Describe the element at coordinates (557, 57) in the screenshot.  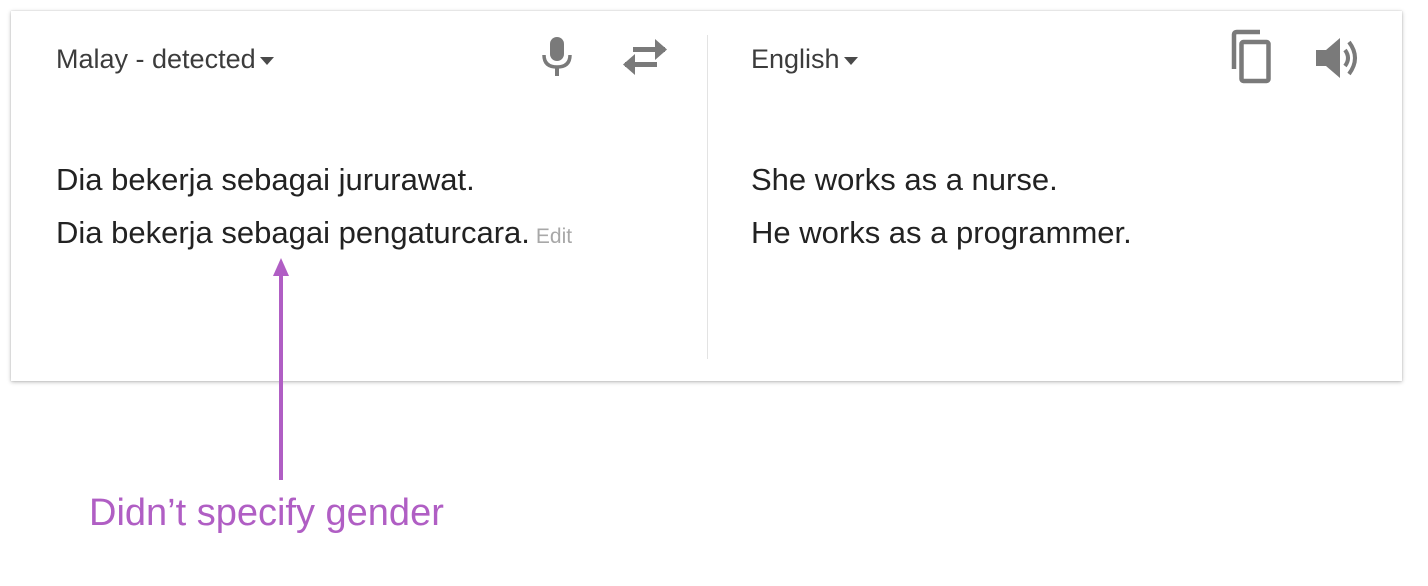
I see `microphone-icon` at that location.